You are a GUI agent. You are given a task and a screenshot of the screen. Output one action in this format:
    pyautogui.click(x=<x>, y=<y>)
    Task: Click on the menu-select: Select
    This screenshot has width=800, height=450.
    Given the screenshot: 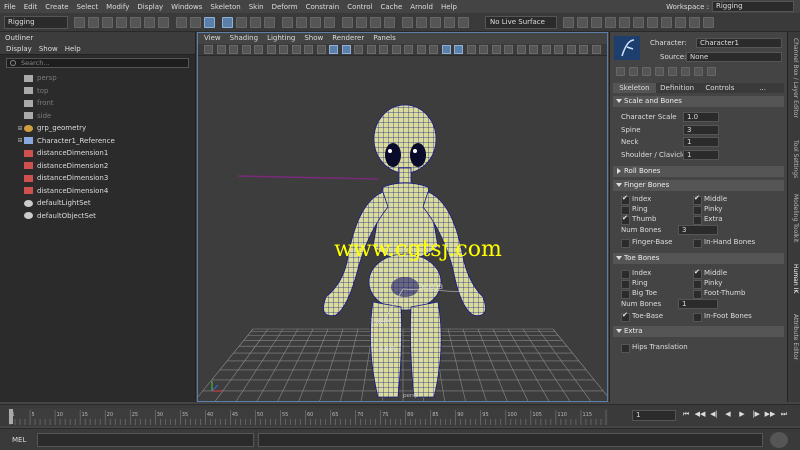 What is the action you would take?
    pyautogui.click(x=88, y=7)
    